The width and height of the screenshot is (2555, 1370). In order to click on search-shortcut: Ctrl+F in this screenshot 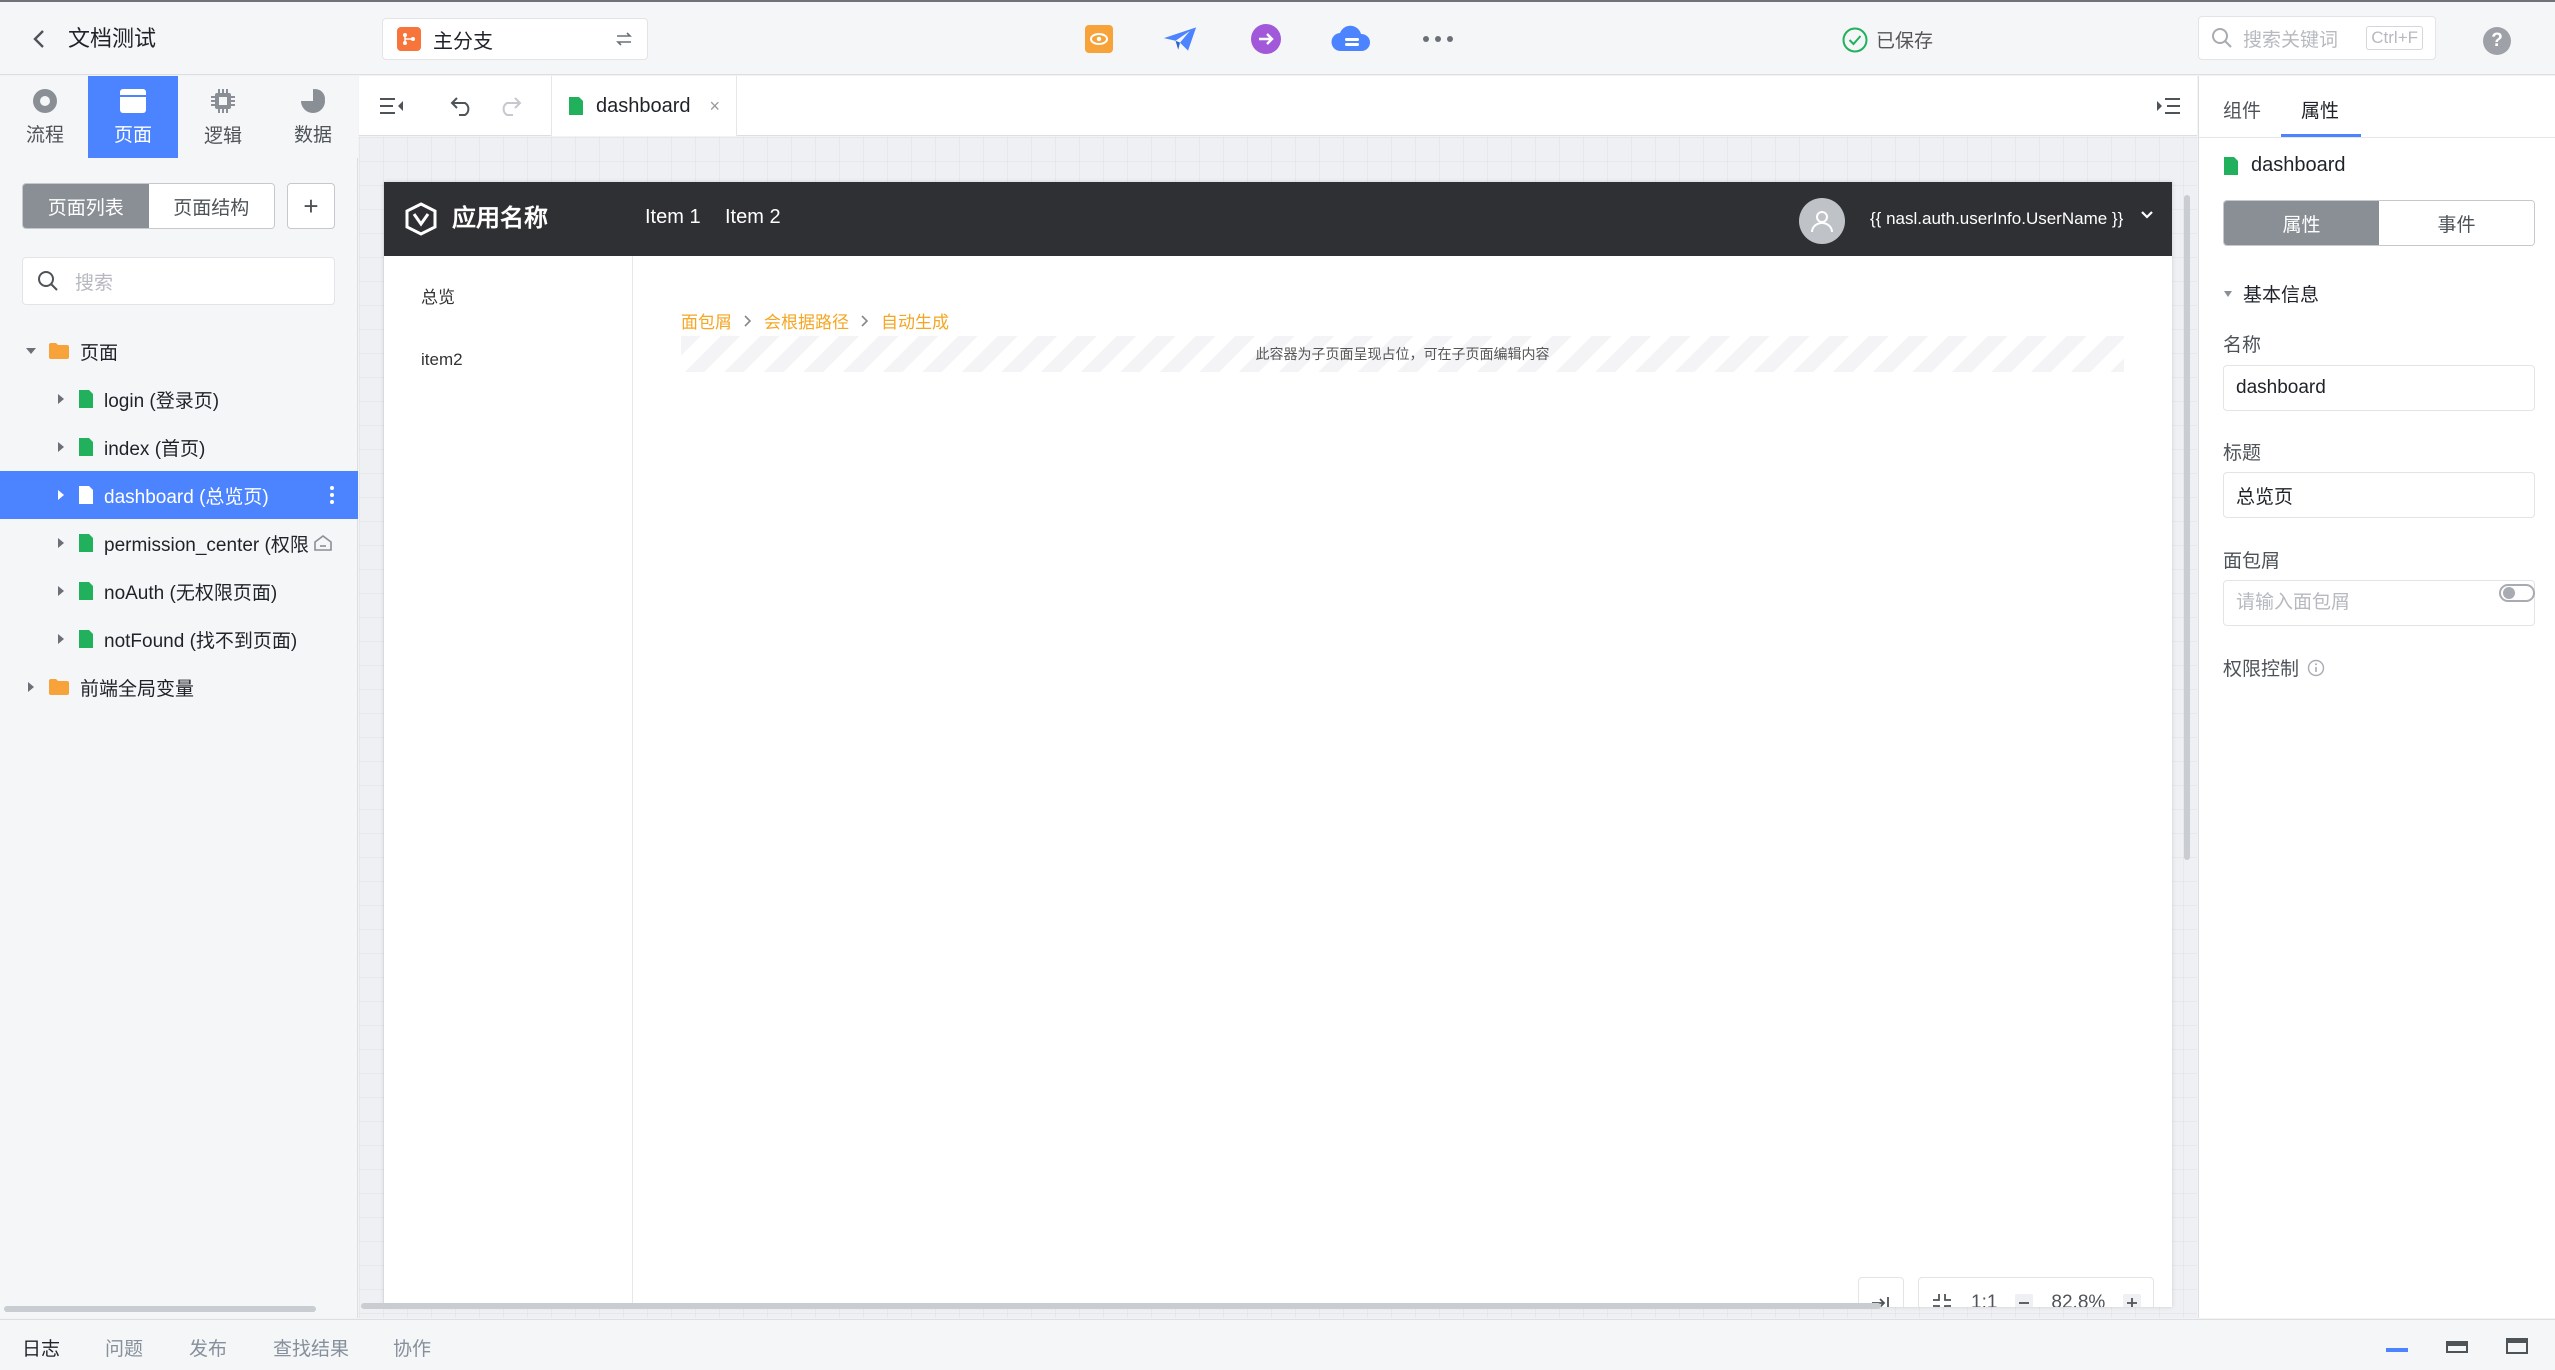, I will do `click(2394, 38)`.